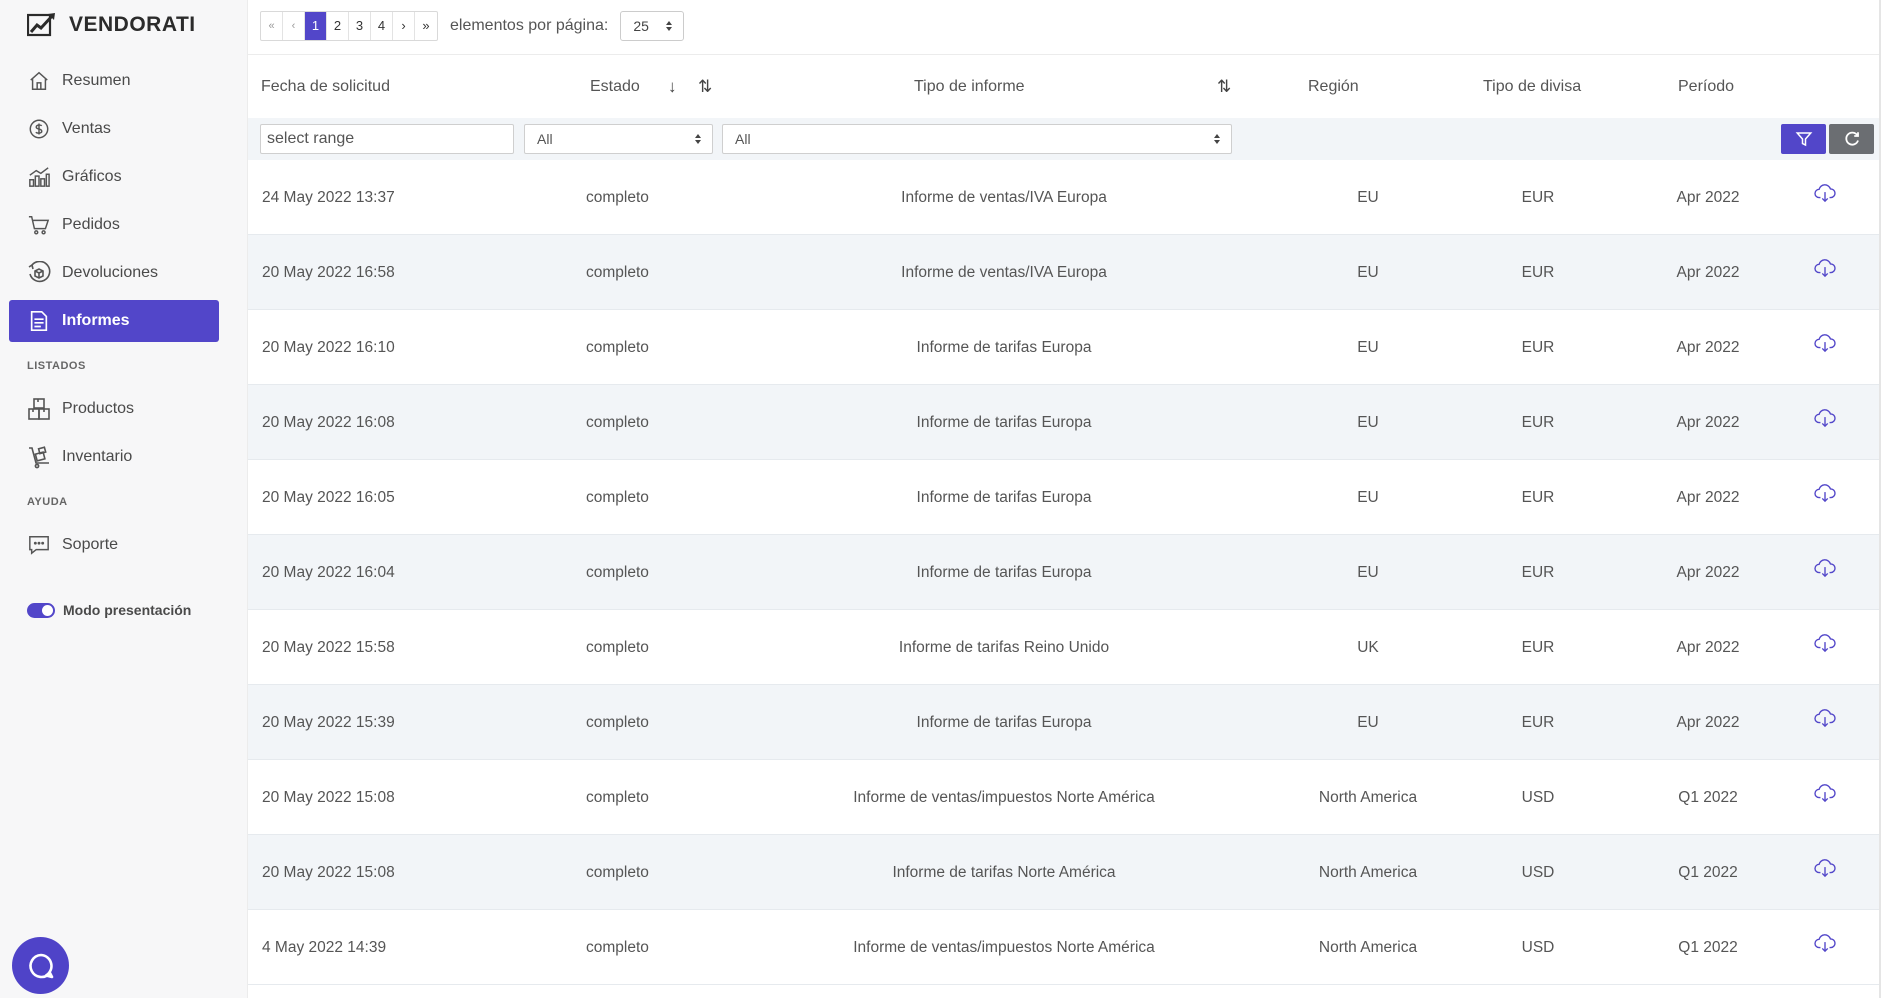 The image size is (1881, 998). I want to click on pagination-page-3: 3, so click(360, 26).